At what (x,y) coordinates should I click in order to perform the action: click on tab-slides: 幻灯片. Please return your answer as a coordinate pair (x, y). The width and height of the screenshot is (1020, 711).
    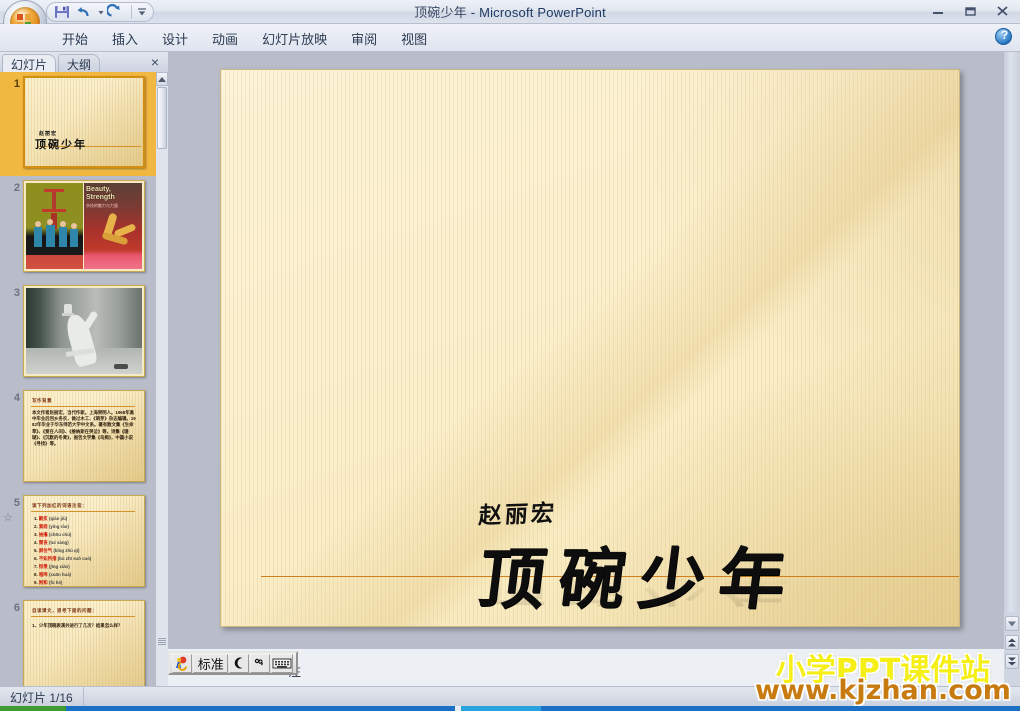
    Looking at the image, I should click on (29, 63).